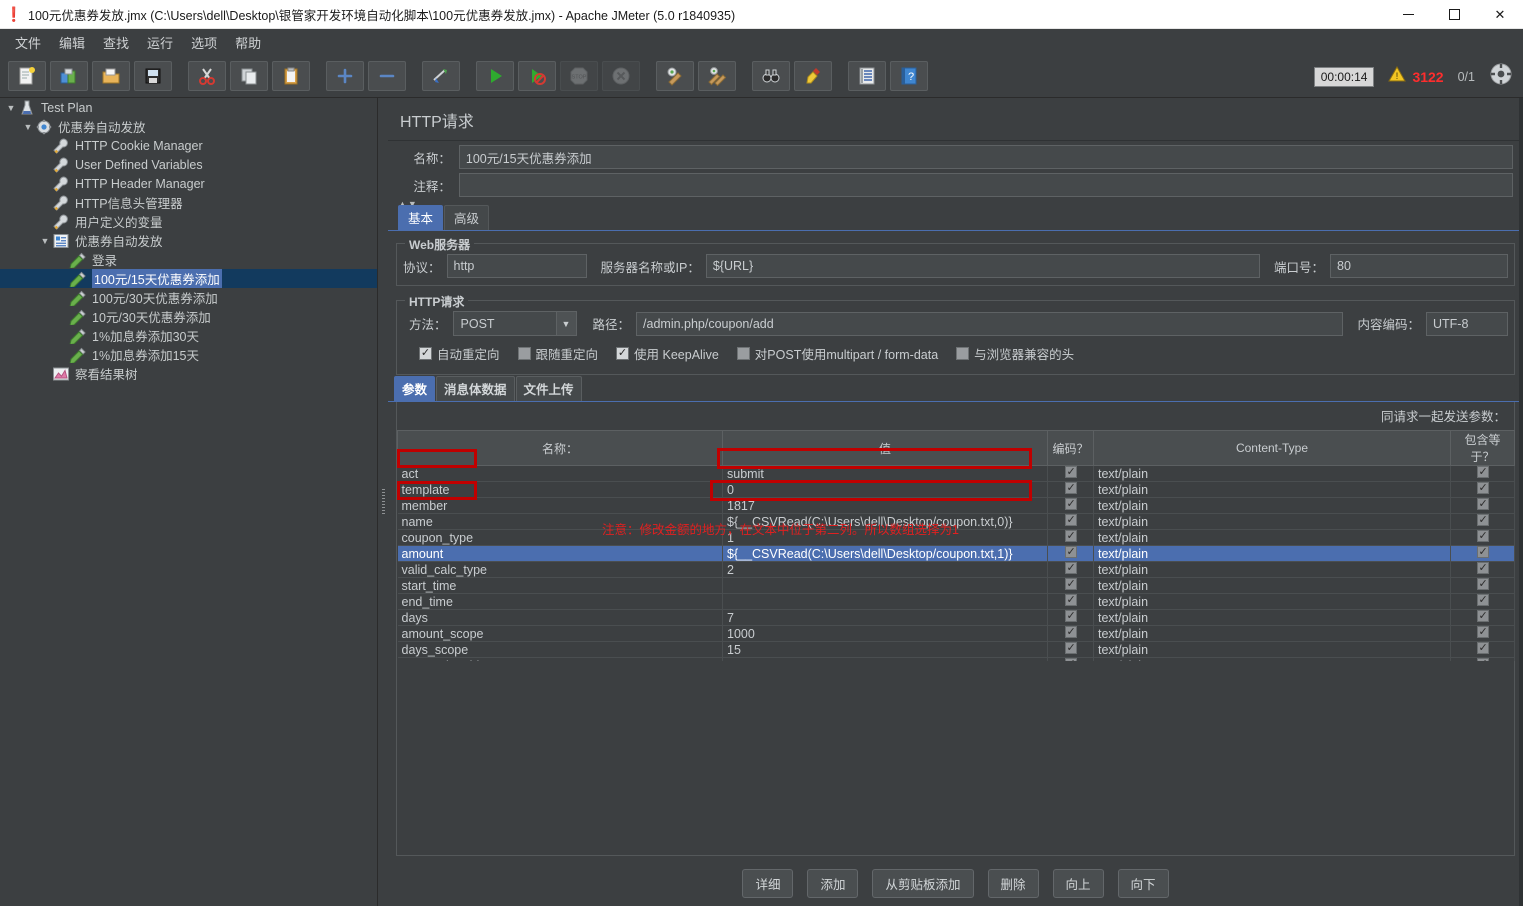 The height and width of the screenshot is (906, 1523). What do you see at coordinates (475, 388) in the screenshot?
I see `subtab-body-data: 消息体数据` at bounding box center [475, 388].